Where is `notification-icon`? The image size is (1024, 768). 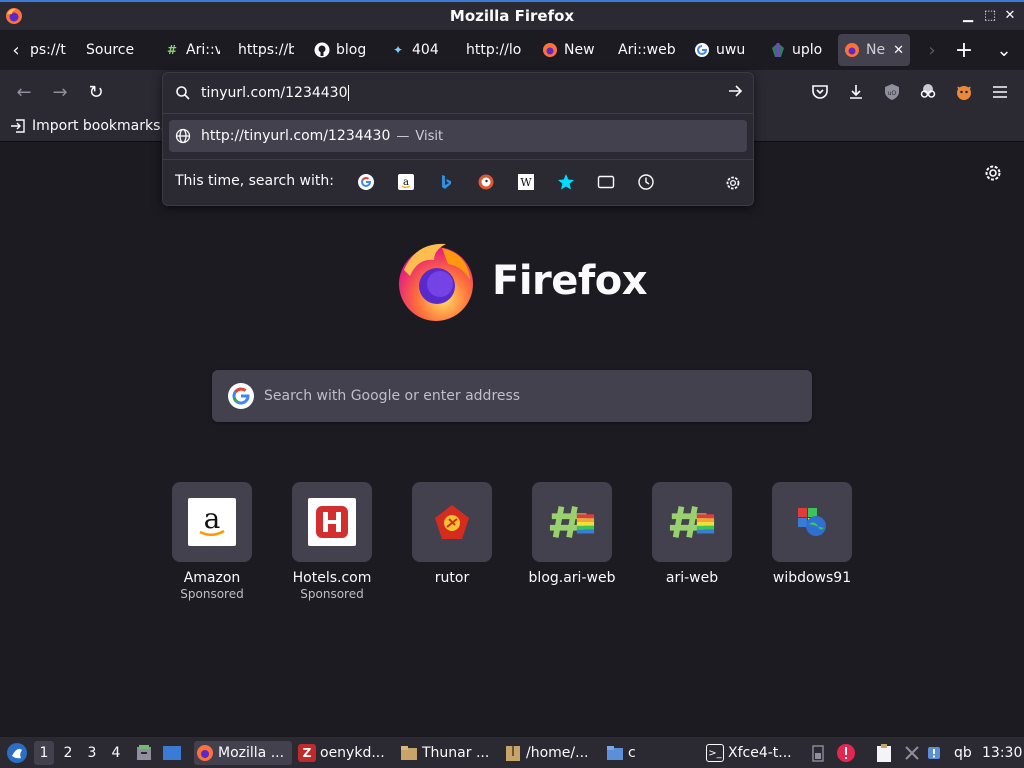 notification-icon is located at coordinates (934, 753).